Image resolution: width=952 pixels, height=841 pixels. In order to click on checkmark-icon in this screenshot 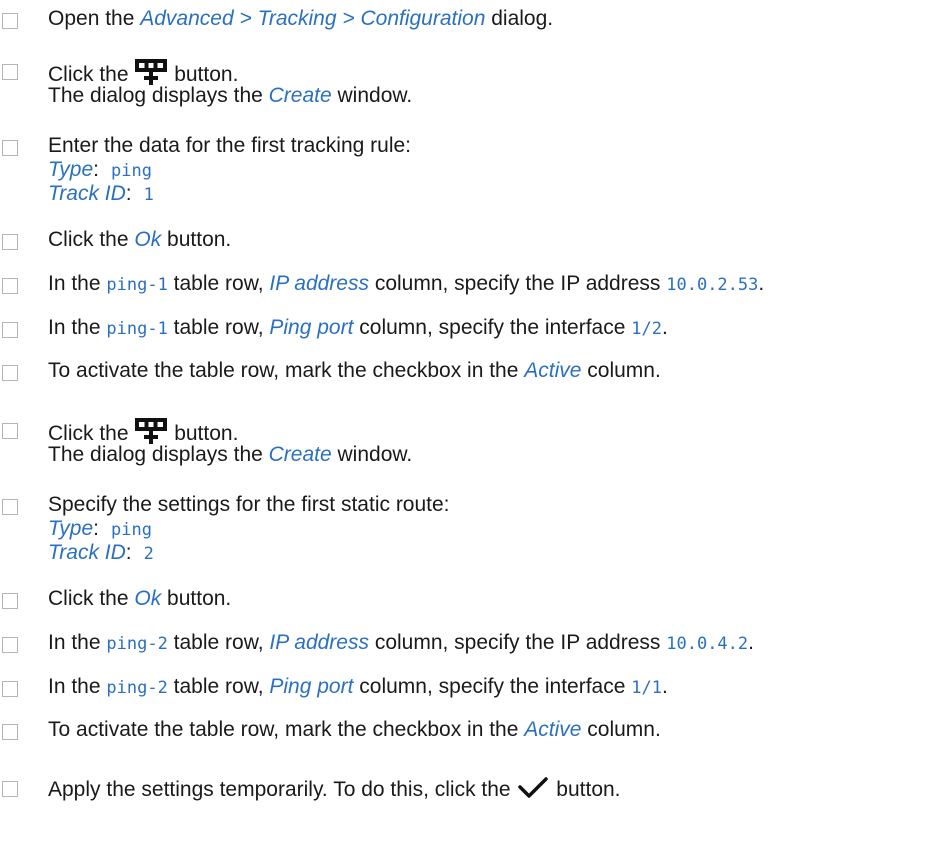, I will do `click(533, 790)`.